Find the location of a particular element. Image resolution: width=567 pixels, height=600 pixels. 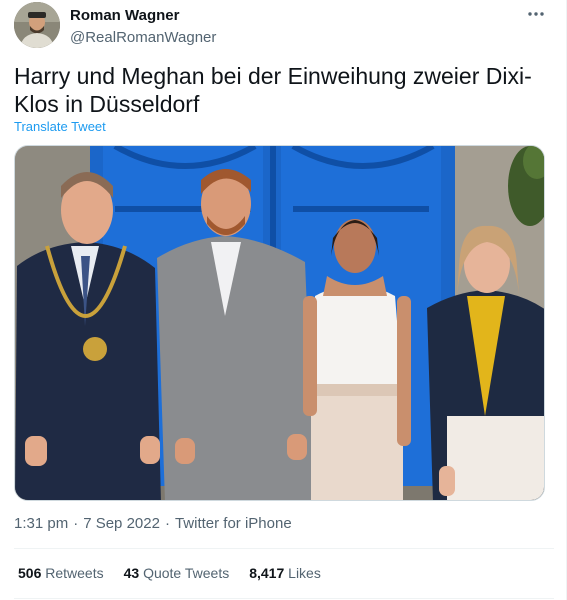

quote-tweets-count: 43 is located at coordinates (131, 573).